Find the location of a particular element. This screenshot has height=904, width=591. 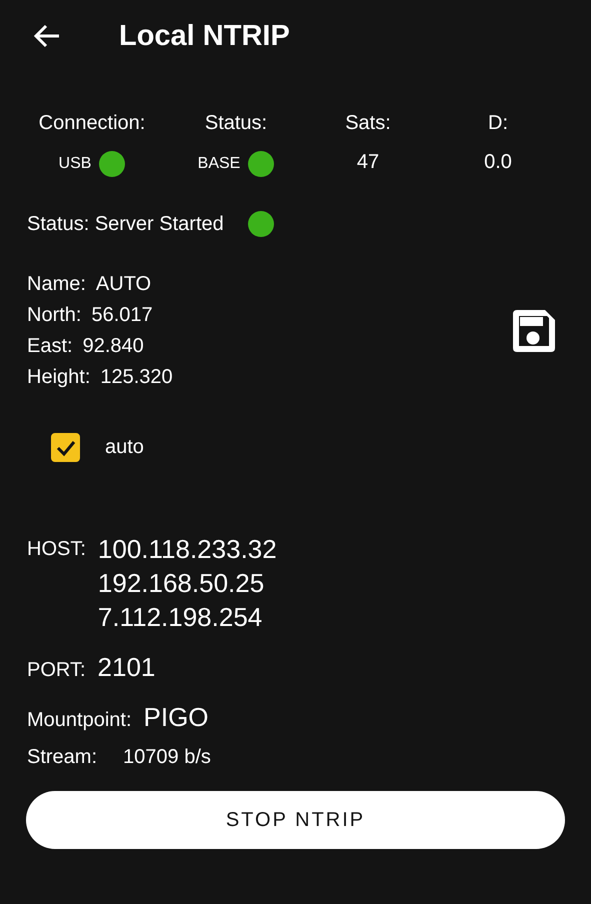

port-value: 2101 is located at coordinates (127, 667).